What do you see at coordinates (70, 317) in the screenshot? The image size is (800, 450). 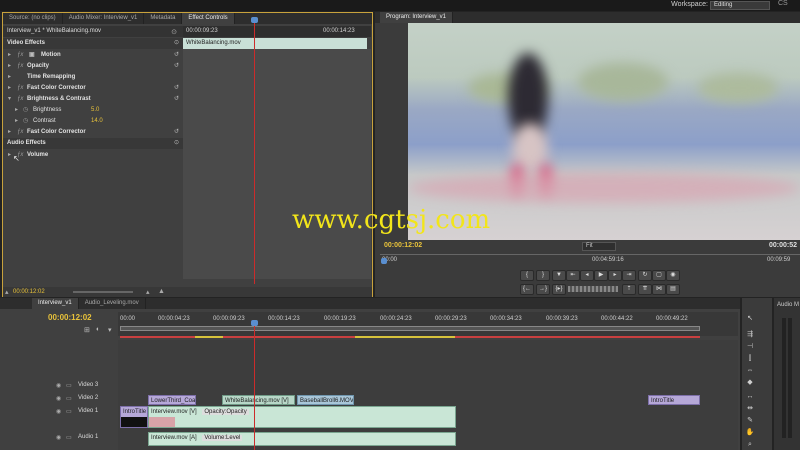 I see `timeline-timecode: 00:00:12:02` at bounding box center [70, 317].